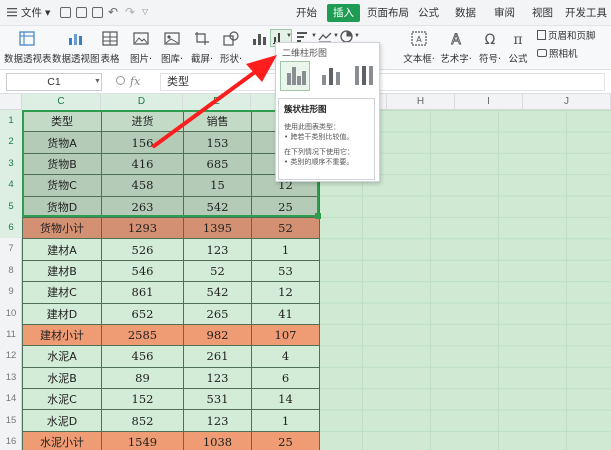 This screenshot has height=450, width=611. Describe the element at coordinates (518, 48) in the screenshot. I see `formula-button: π 公式` at that location.